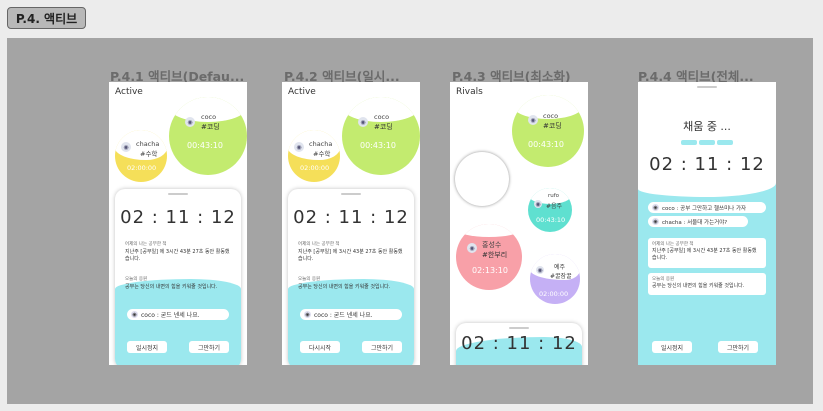 This screenshot has width=823, height=411. What do you see at coordinates (320, 347) in the screenshot?
I see `resume-button: 다시시작` at bounding box center [320, 347].